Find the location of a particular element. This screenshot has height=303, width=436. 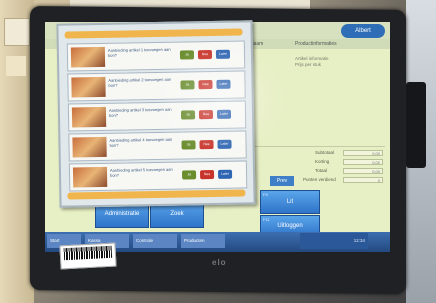

button-label: Lit is located at coordinates (290, 202).